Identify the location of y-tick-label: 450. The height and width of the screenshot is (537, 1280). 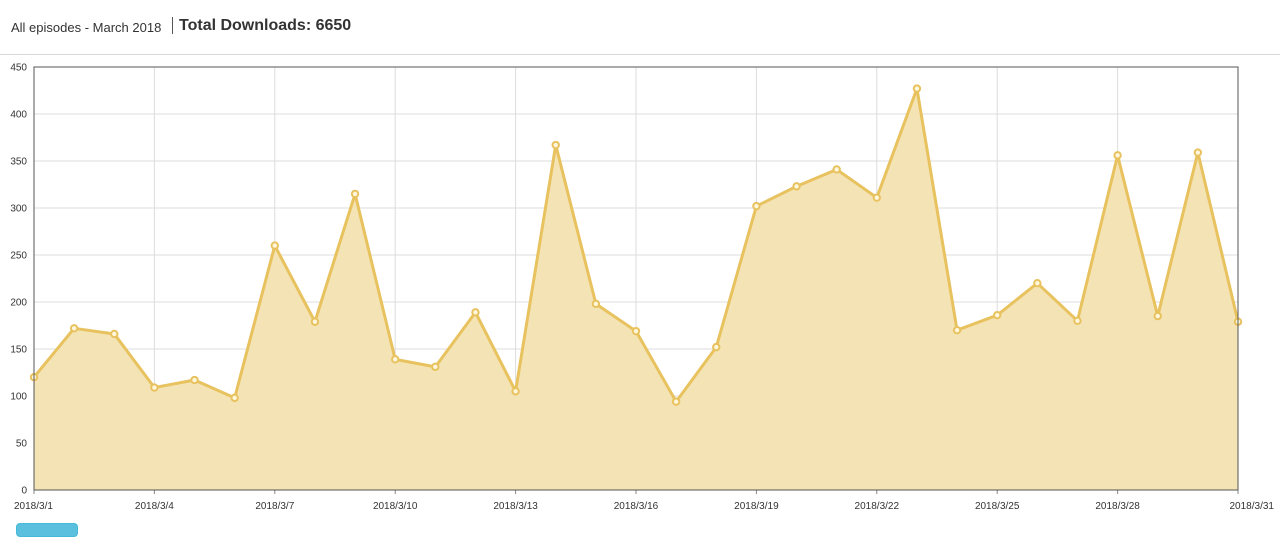
(18, 68).